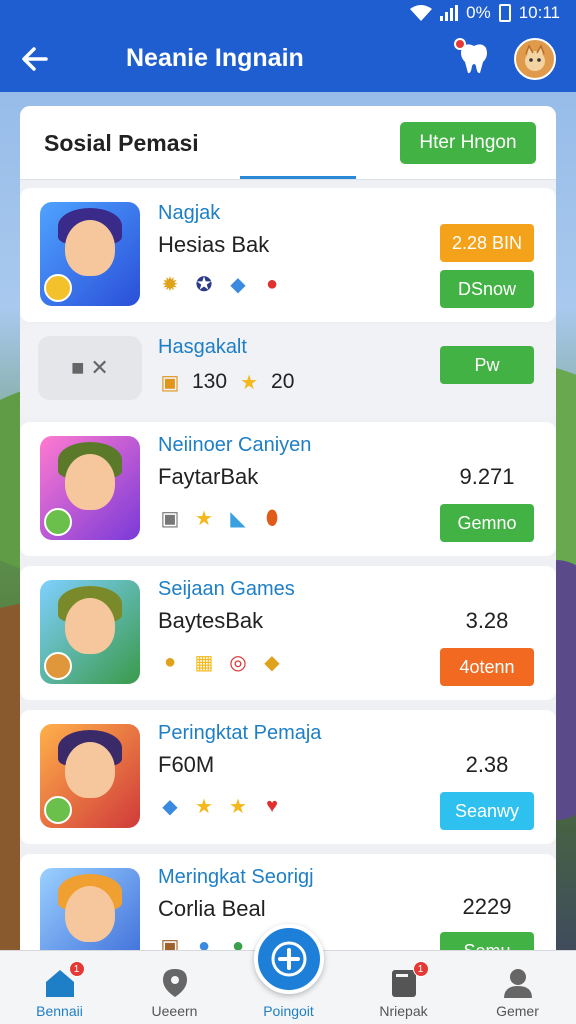 This screenshot has width=576, height=1024. Describe the element at coordinates (487, 620) in the screenshot. I see `row-value: 3.28` at that location.